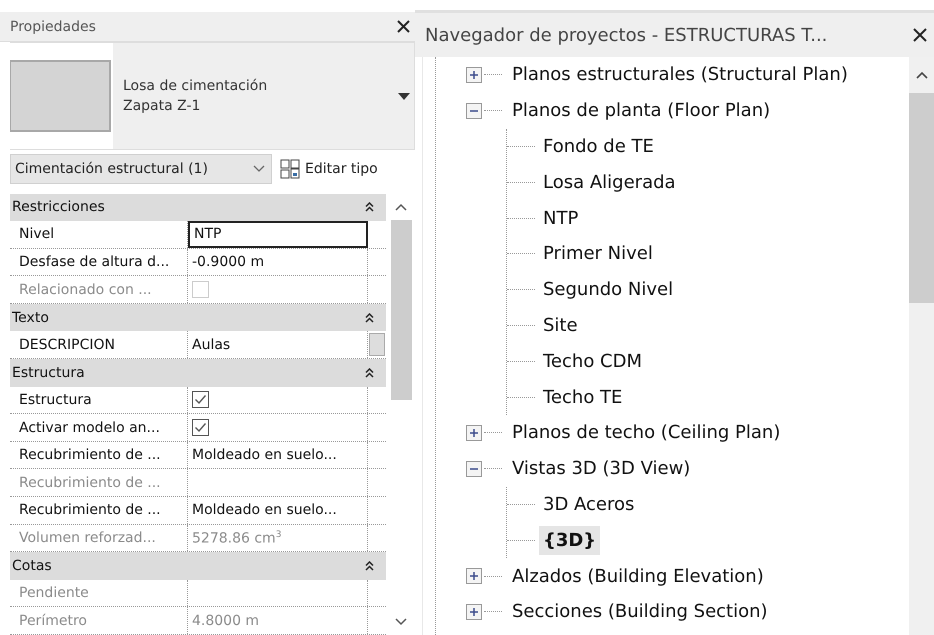 This screenshot has width=934, height=635. Describe the element at coordinates (404, 96) in the screenshot. I see `dropdown-arrow-icon` at that location.